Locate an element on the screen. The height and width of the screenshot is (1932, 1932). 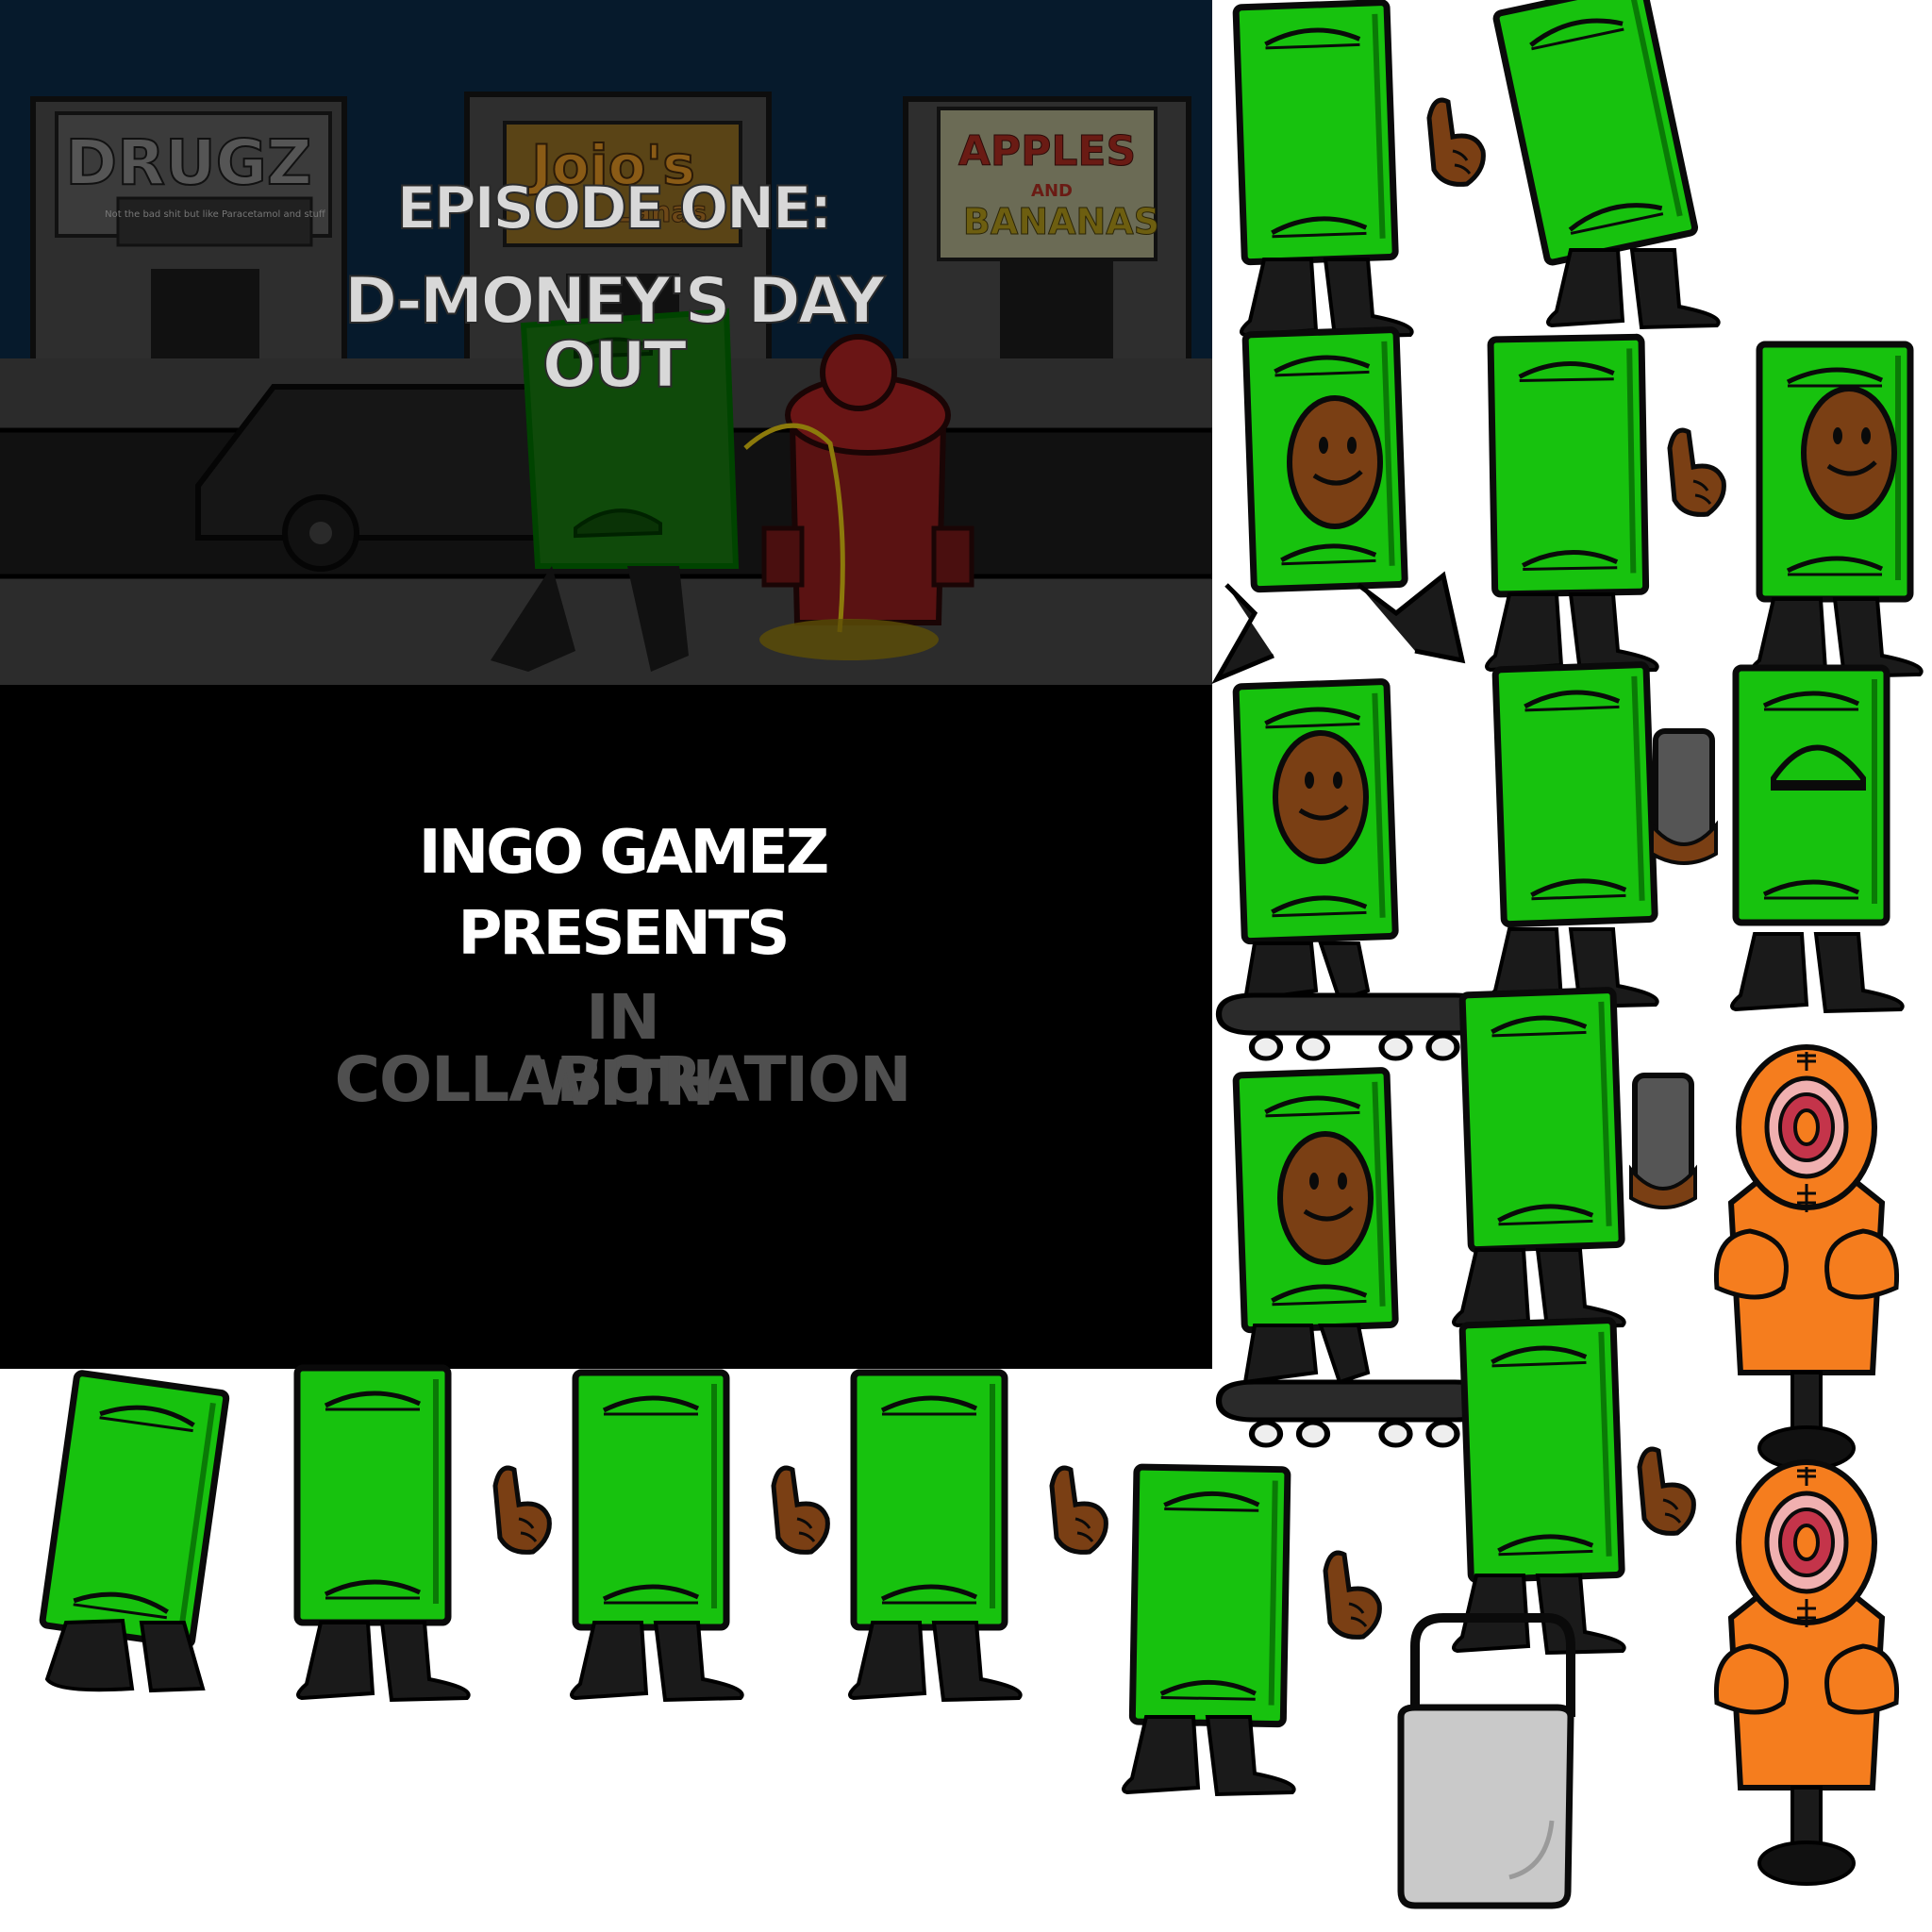
sprite-dmoney-idle is located at coordinates (1572, 506).